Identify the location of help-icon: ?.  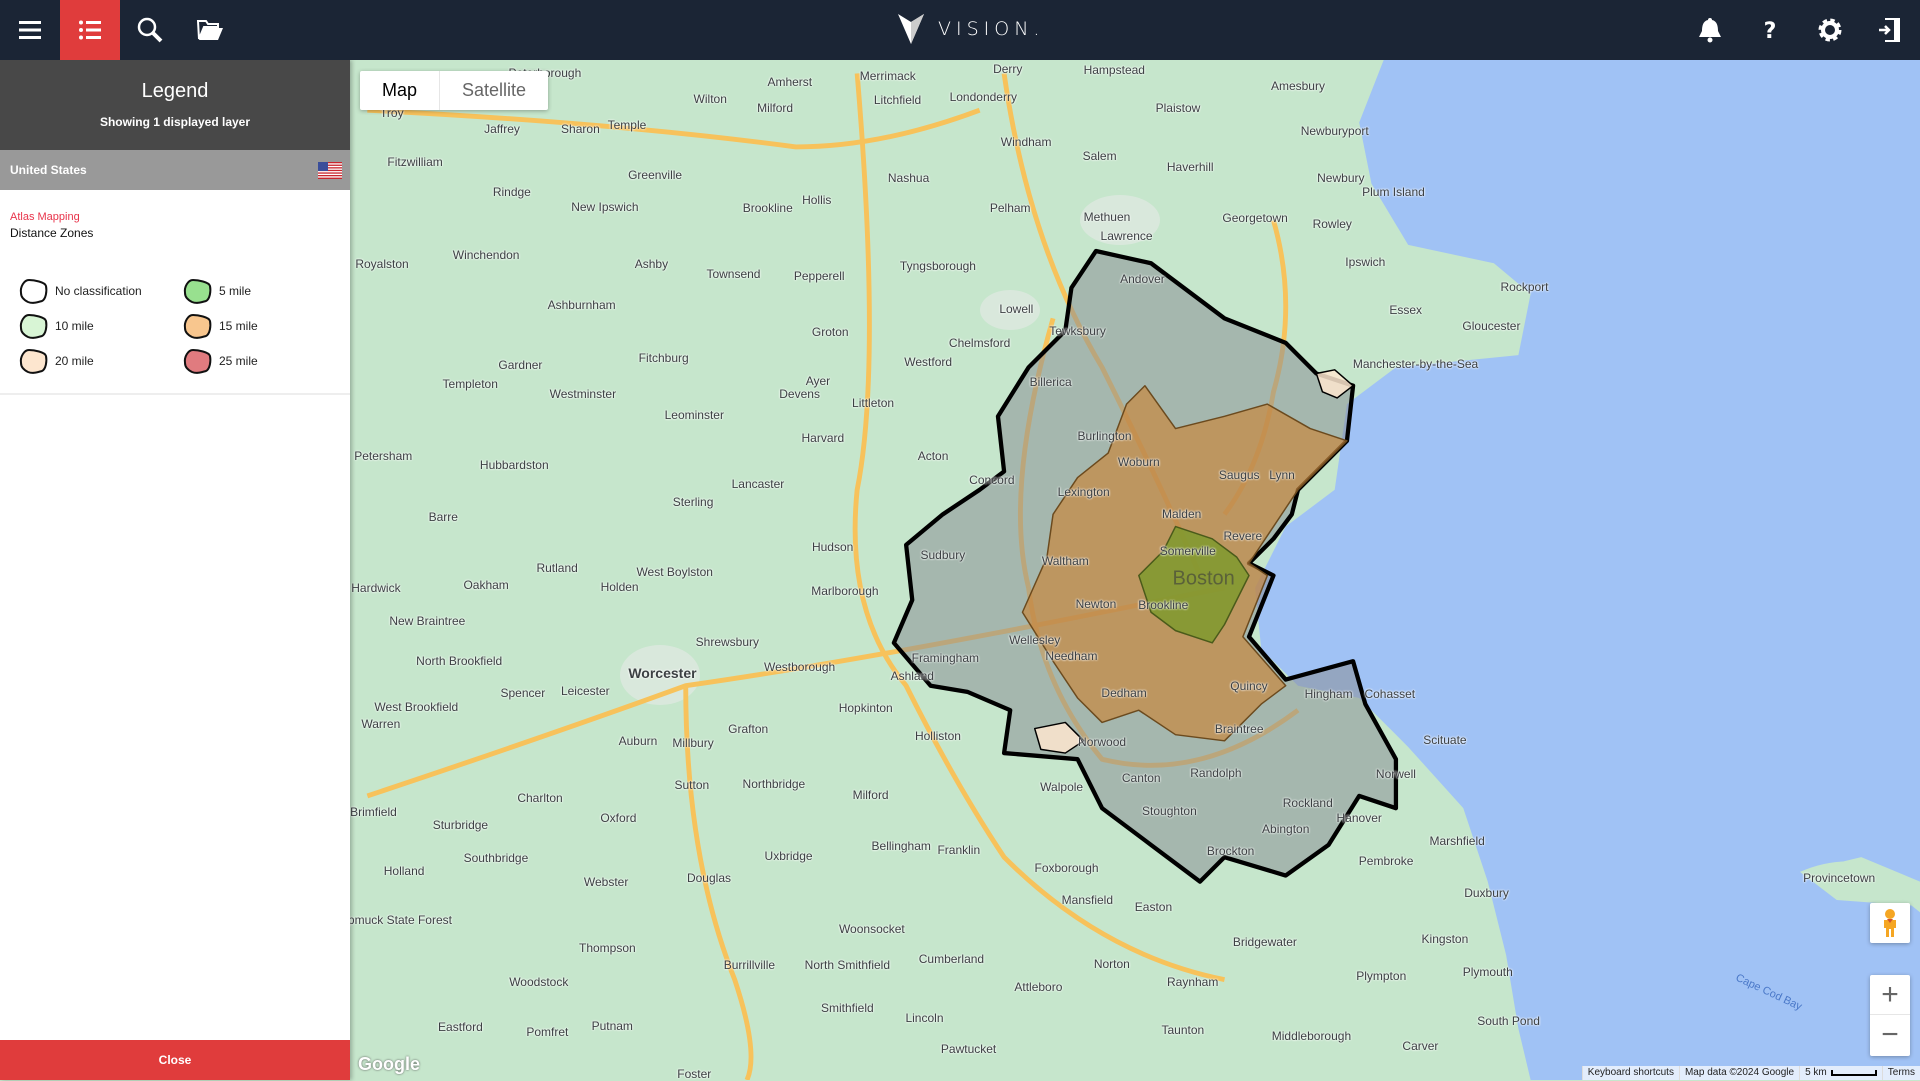
(1770, 31).